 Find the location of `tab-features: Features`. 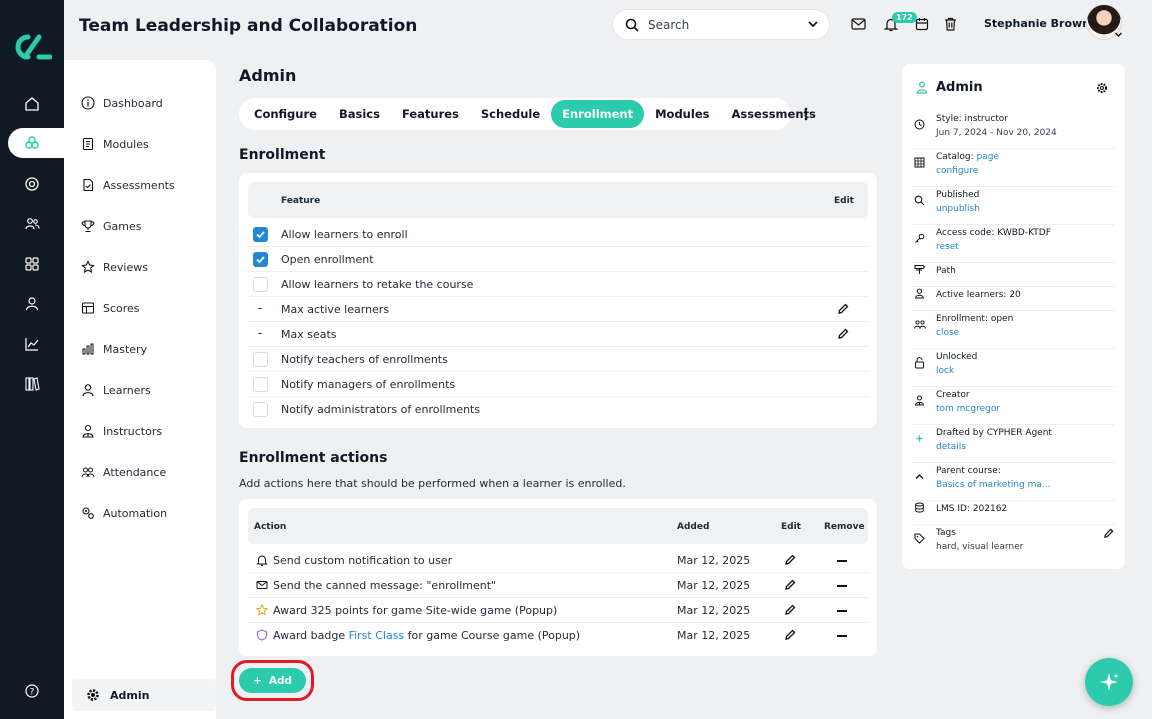

tab-features: Features is located at coordinates (430, 114).